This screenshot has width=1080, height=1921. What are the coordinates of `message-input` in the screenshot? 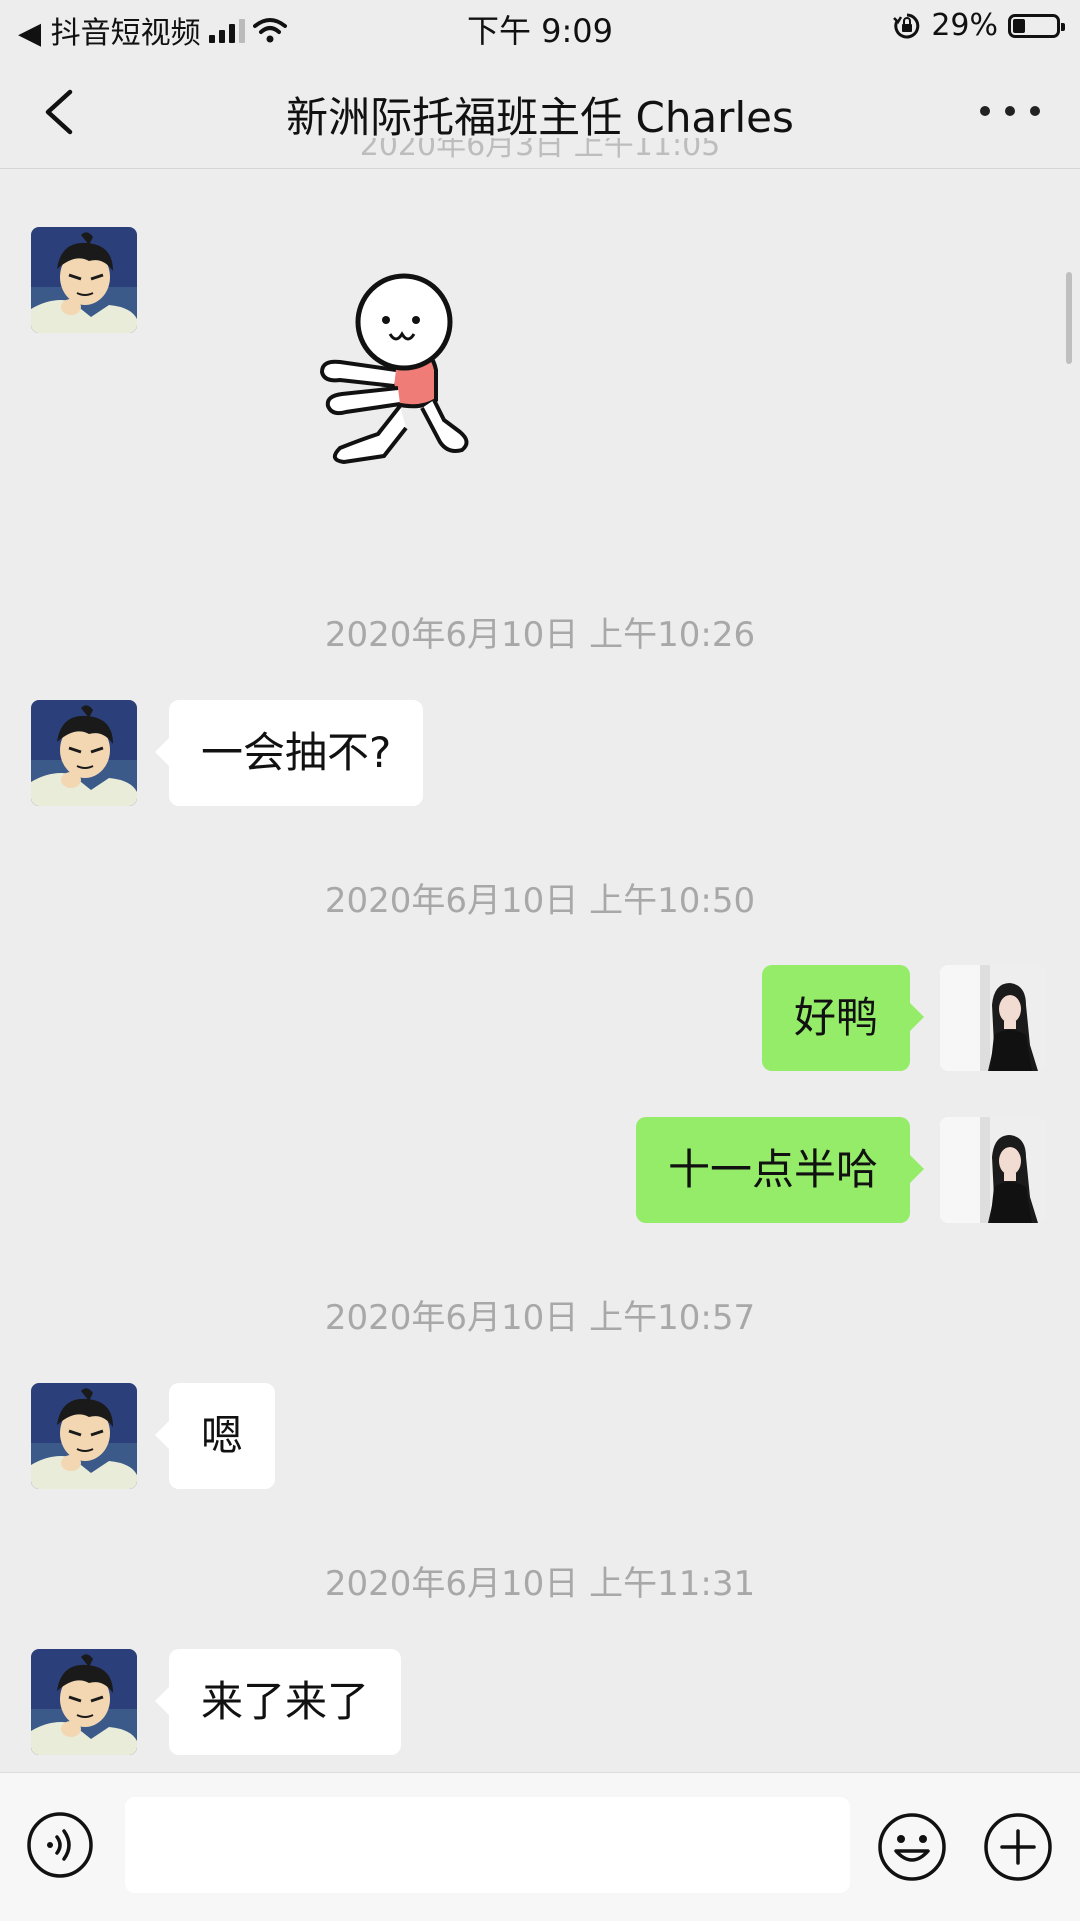 It's located at (487, 1845).